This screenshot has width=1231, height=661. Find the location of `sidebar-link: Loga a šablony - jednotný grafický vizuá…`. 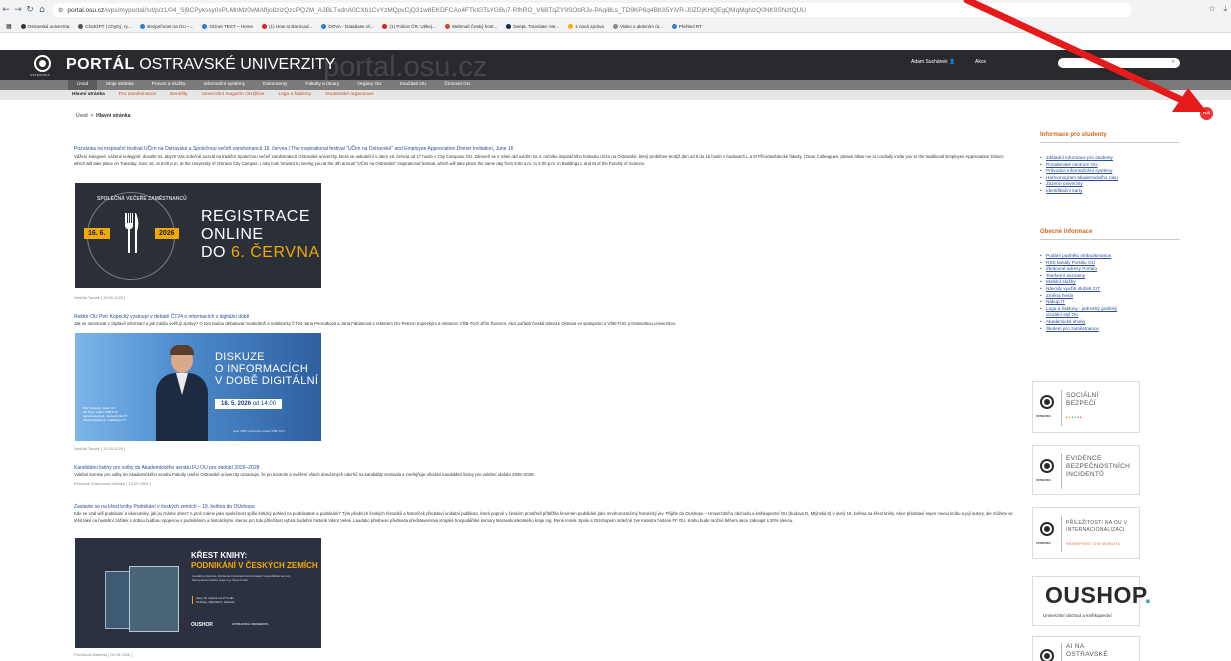

sidebar-link: Loga a šablony - jednotný grafický vizuá… is located at coordinates (1079, 312).